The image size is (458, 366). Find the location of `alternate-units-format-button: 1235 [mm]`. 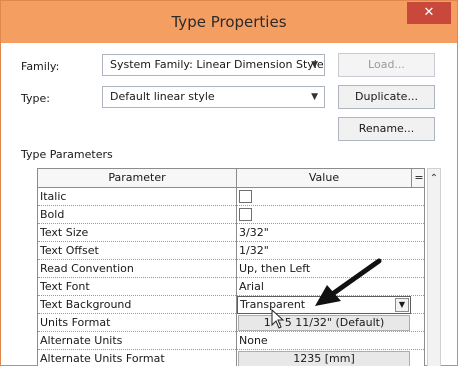

alternate-units-format-button: 1235 [mm] is located at coordinates (324, 358).